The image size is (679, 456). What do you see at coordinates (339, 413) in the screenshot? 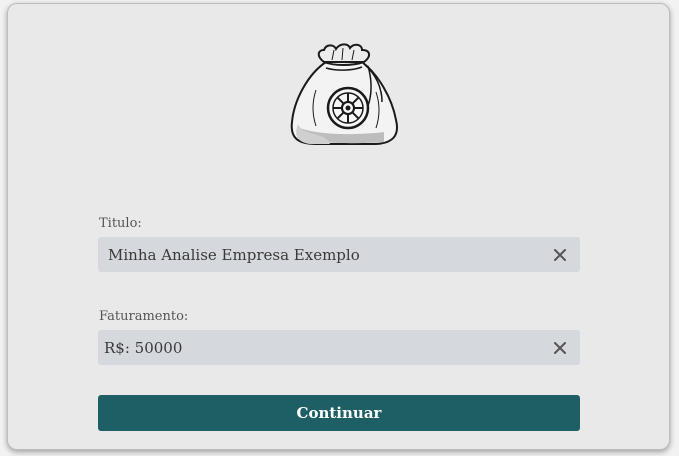
I see `continue-button: Continuar` at bounding box center [339, 413].